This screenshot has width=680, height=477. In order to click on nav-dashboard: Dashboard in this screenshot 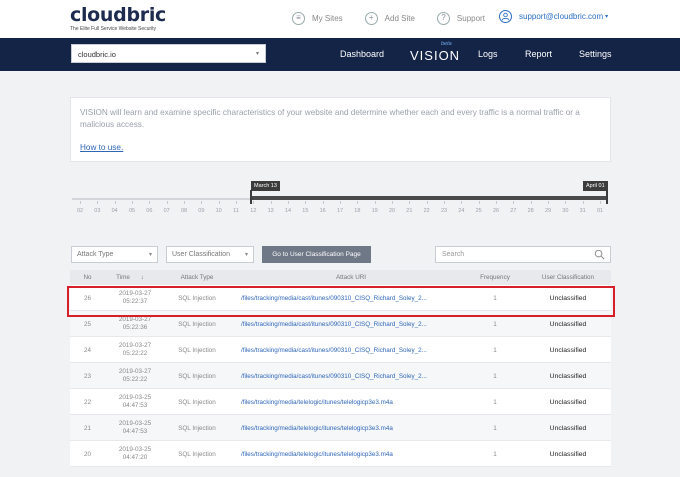, I will do `click(362, 54)`.